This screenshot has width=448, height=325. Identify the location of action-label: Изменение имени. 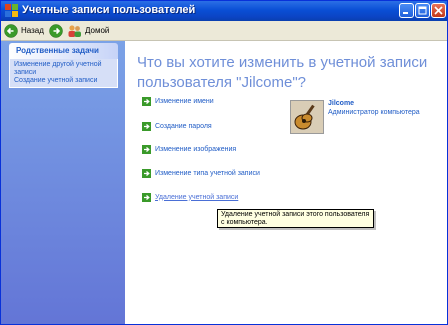
(184, 101).